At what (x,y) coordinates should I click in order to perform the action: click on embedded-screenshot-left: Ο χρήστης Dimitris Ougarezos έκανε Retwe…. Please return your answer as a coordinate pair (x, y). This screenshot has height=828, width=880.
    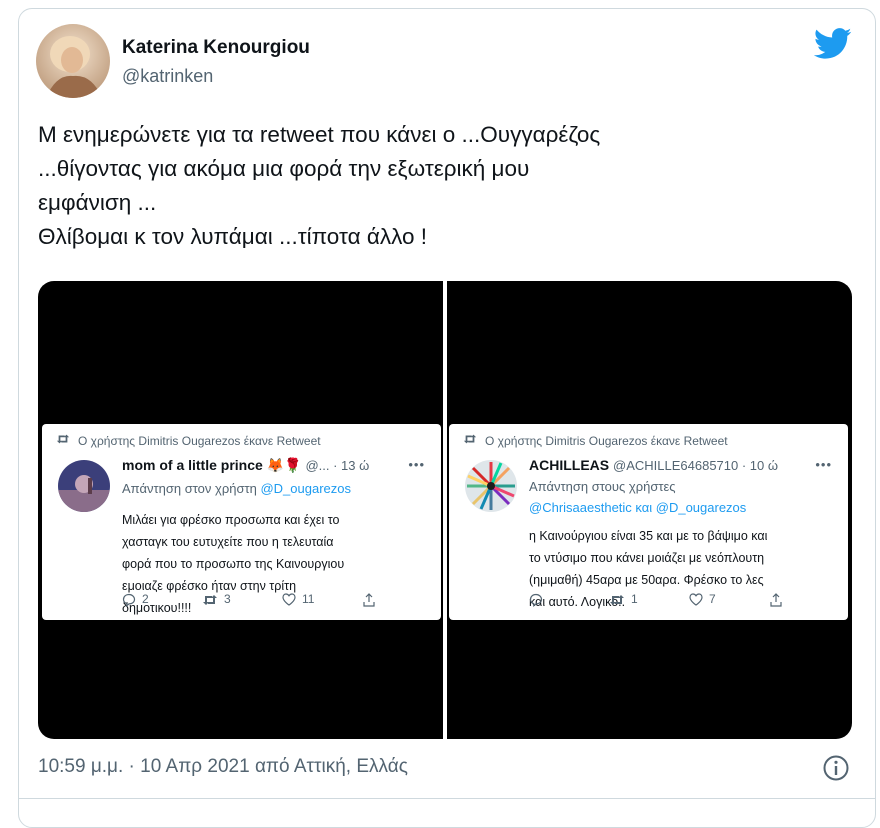
    Looking at the image, I should click on (241, 522).